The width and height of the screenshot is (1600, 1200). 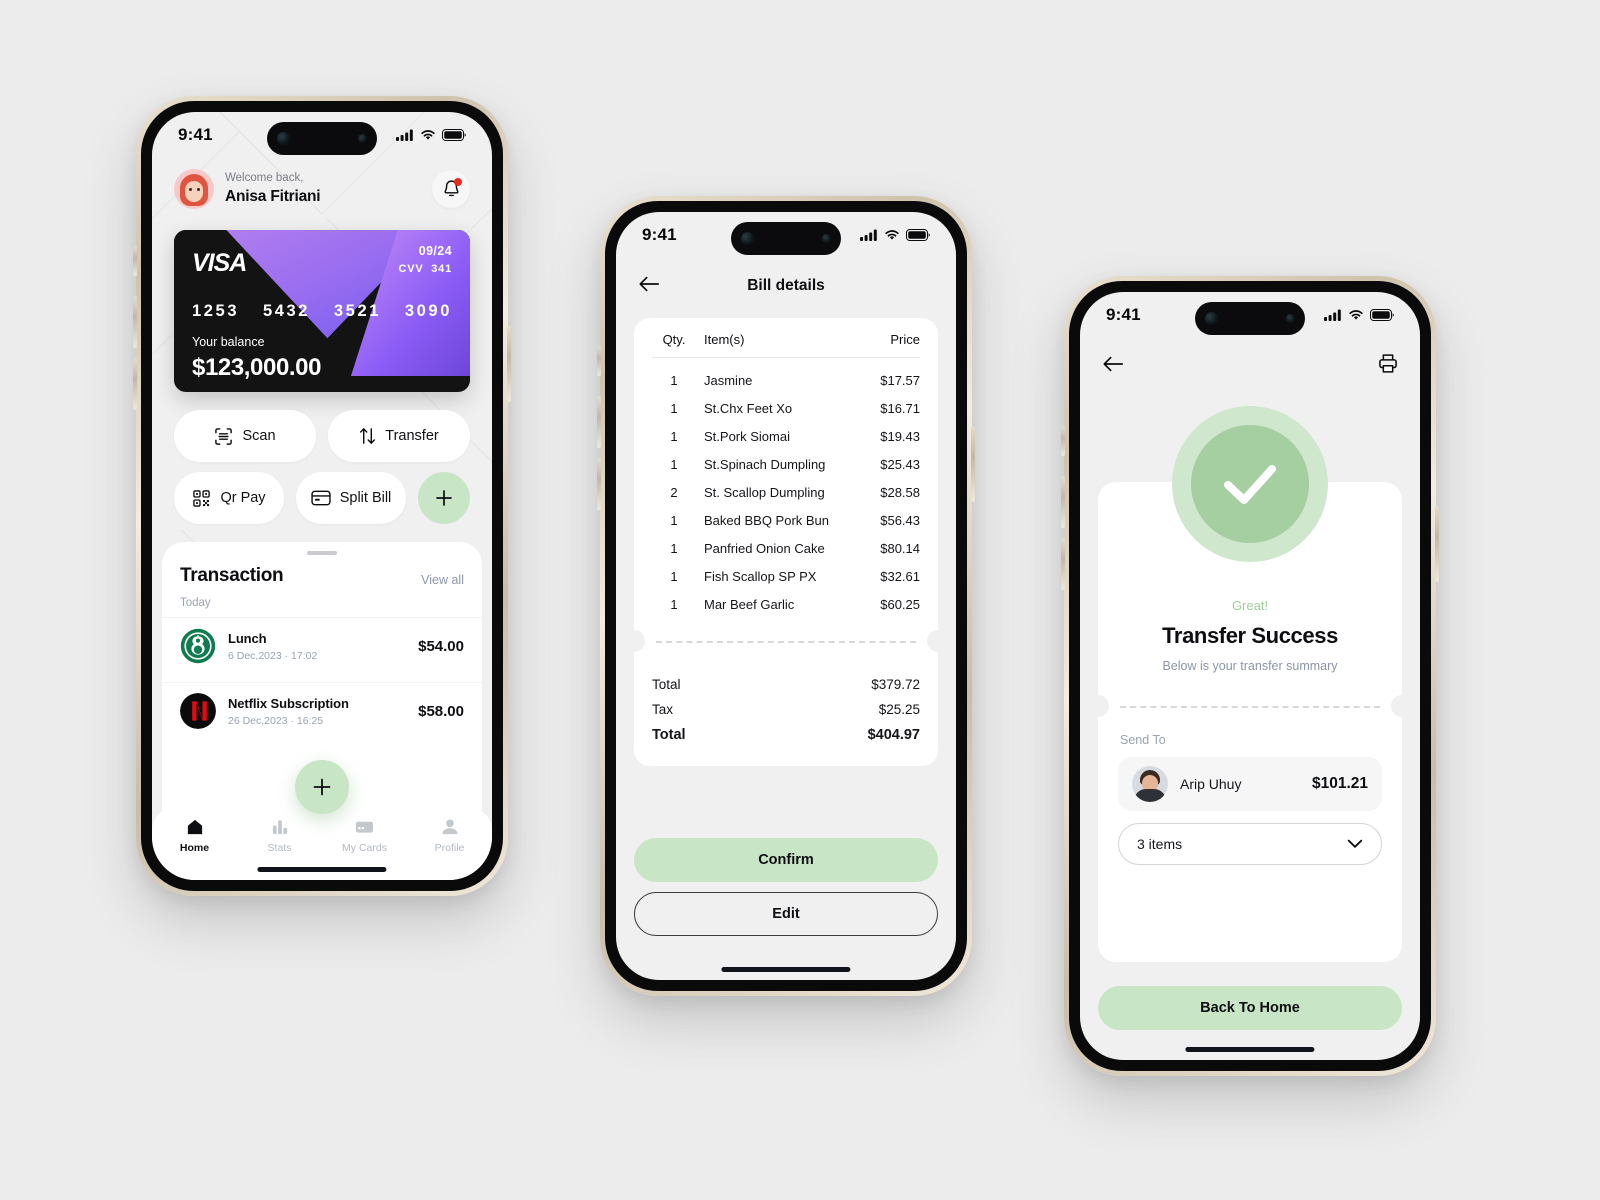 What do you see at coordinates (1250, 366) in the screenshot?
I see `nav-bar` at bounding box center [1250, 366].